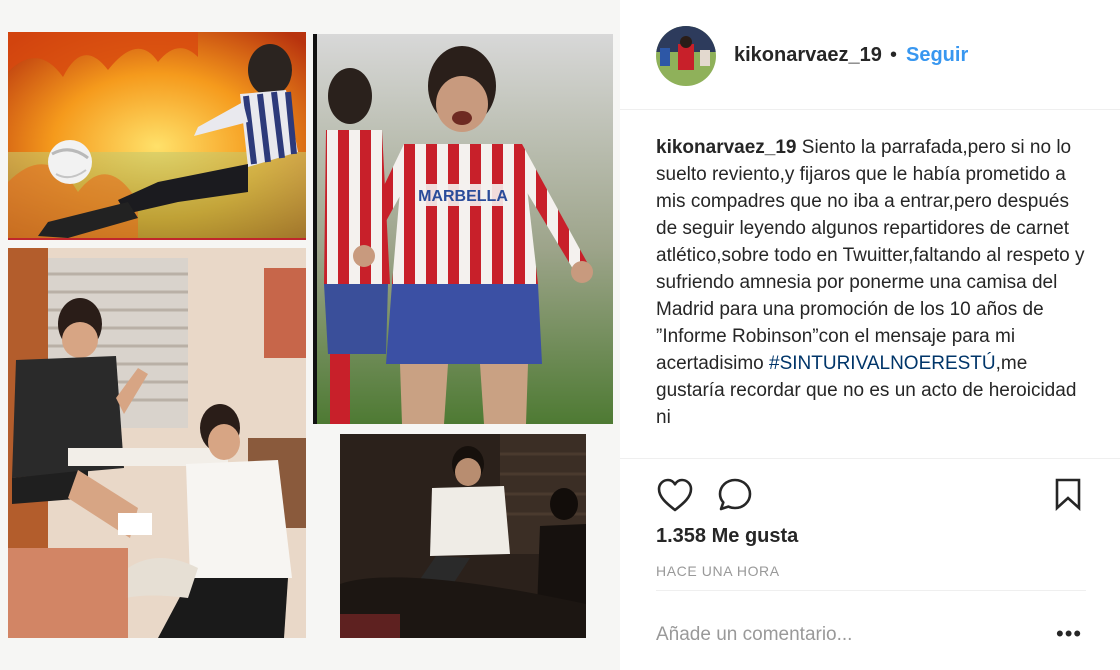 This screenshot has width=1120, height=670. Describe the element at coordinates (675, 495) in the screenshot. I see `heart-outline-icon` at that location.